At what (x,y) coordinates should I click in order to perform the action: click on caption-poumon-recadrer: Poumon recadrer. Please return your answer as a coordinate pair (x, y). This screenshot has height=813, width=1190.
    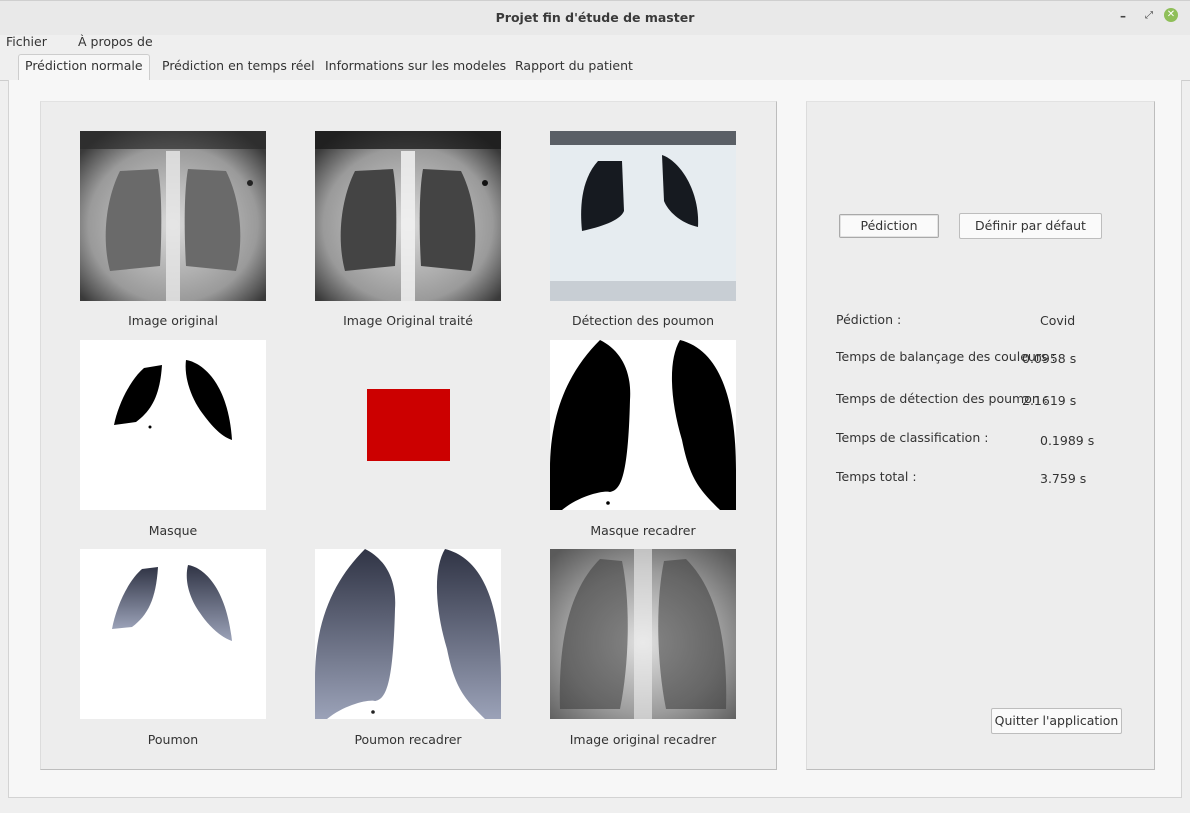
    Looking at the image, I should click on (408, 739).